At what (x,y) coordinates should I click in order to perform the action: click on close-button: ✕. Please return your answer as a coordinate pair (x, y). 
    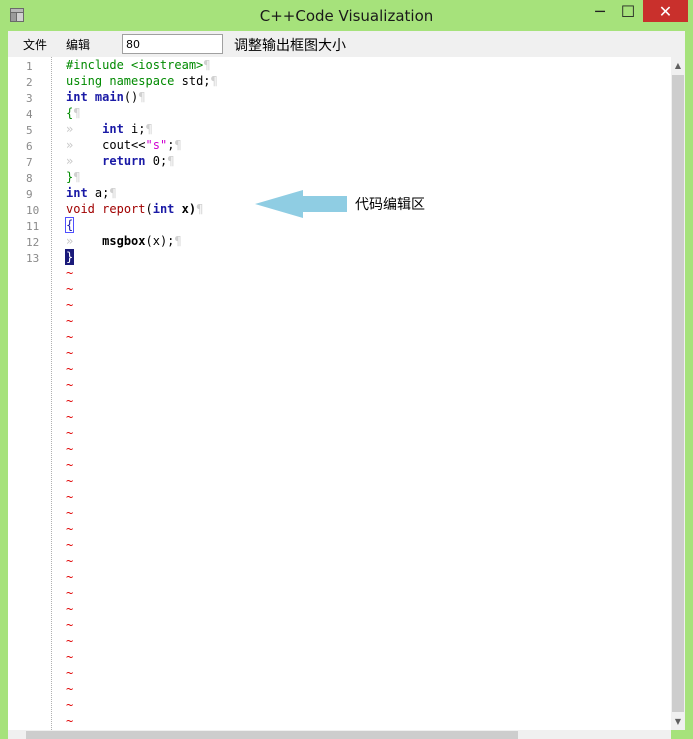
    Looking at the image, I should click on (665, 11).